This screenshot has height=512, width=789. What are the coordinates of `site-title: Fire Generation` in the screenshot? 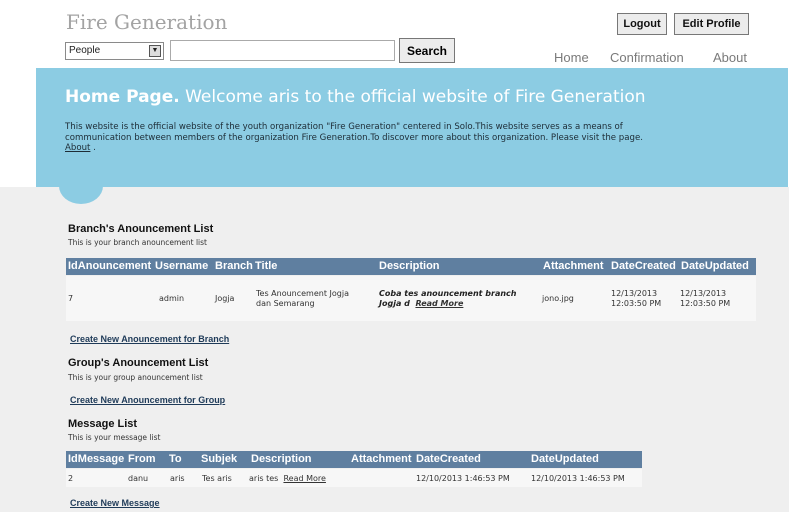 It's located at (147, 22).